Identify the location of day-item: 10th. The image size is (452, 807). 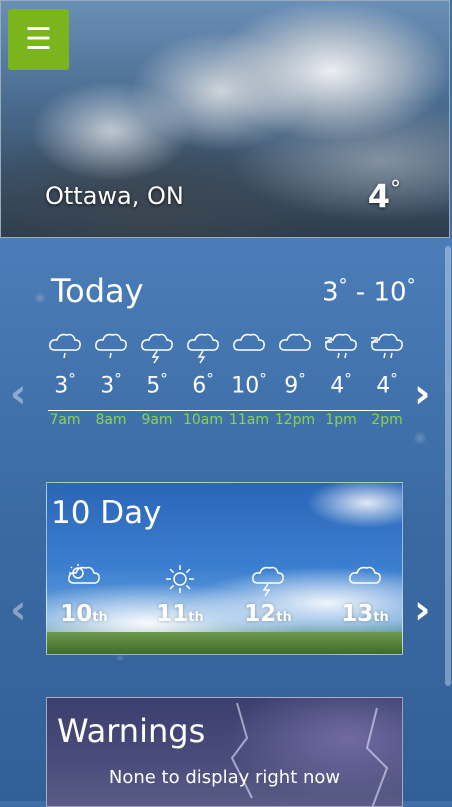
(84, 595).